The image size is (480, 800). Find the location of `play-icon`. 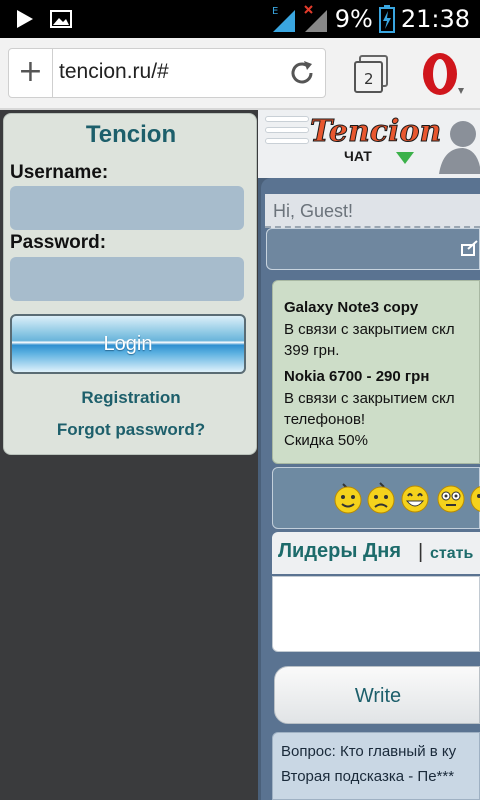

play-icon is located at coordinates (25, 19).